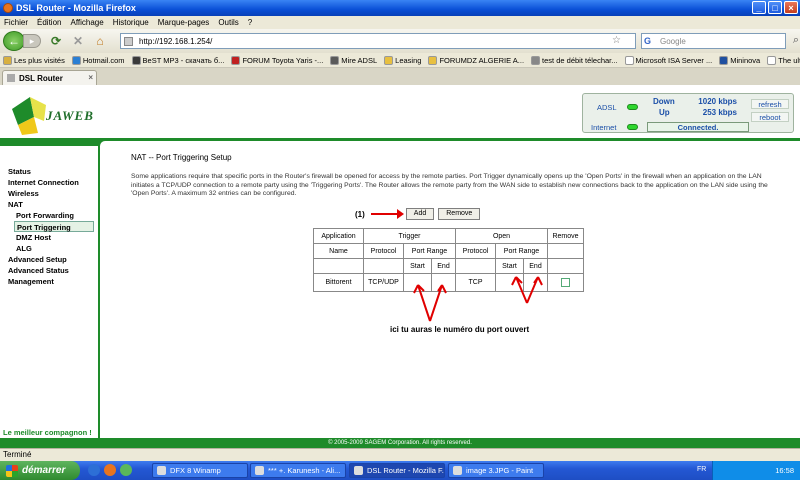 The width and height of the screenshot is (800, 480). Describe the element at coordinates (181, 157) in the screenshot. I see `page-title: NAT -- Port Triggering Setup` at that location.